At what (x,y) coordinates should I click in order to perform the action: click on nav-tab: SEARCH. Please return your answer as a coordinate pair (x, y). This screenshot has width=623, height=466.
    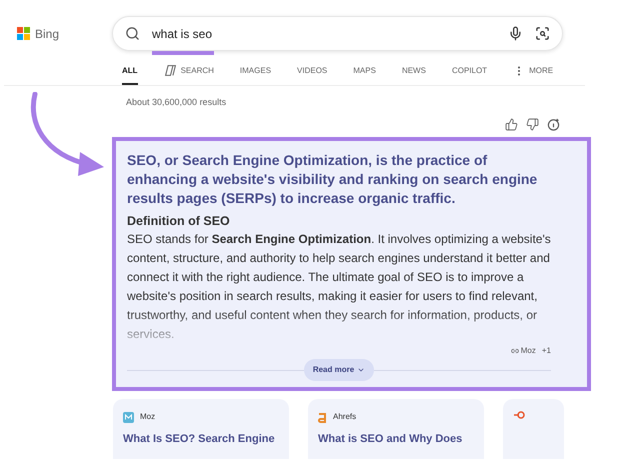
    Looking at the image, I should click on (189, 74).